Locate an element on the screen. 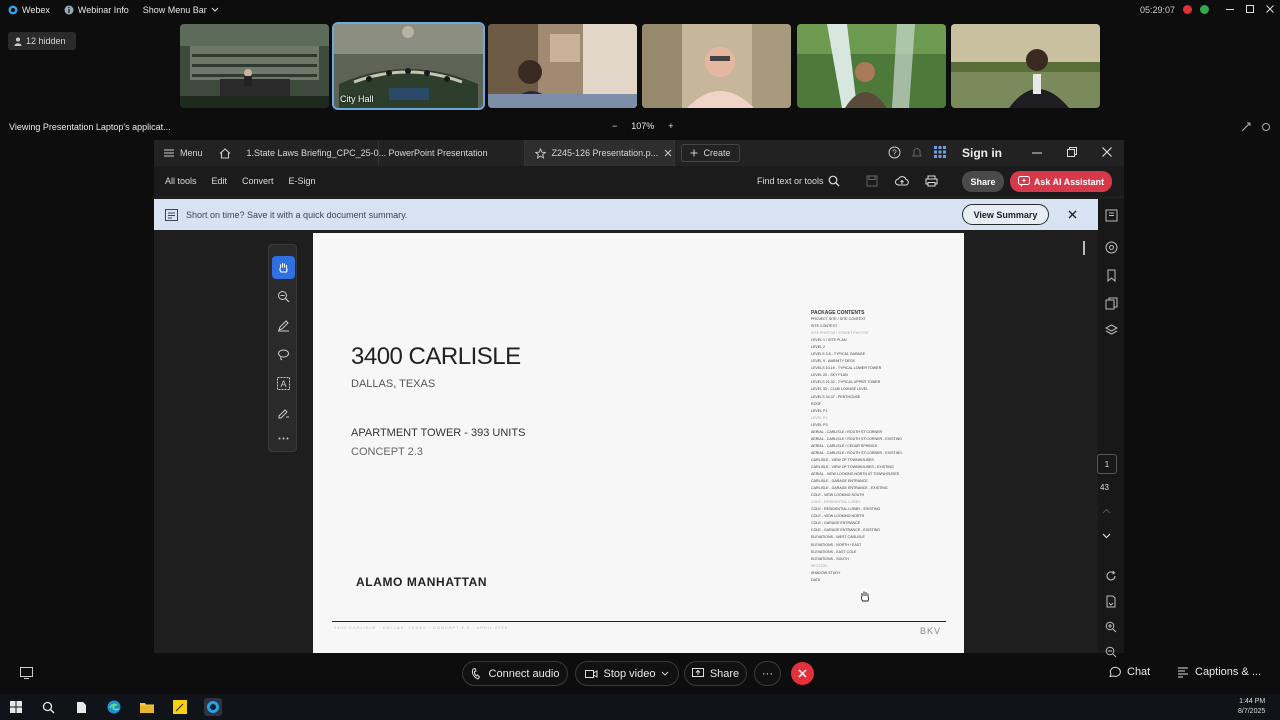  package-contents-item: AERIAL - CARLISLE / CEDAR SPRINGS is located at coordinates (844, 445).